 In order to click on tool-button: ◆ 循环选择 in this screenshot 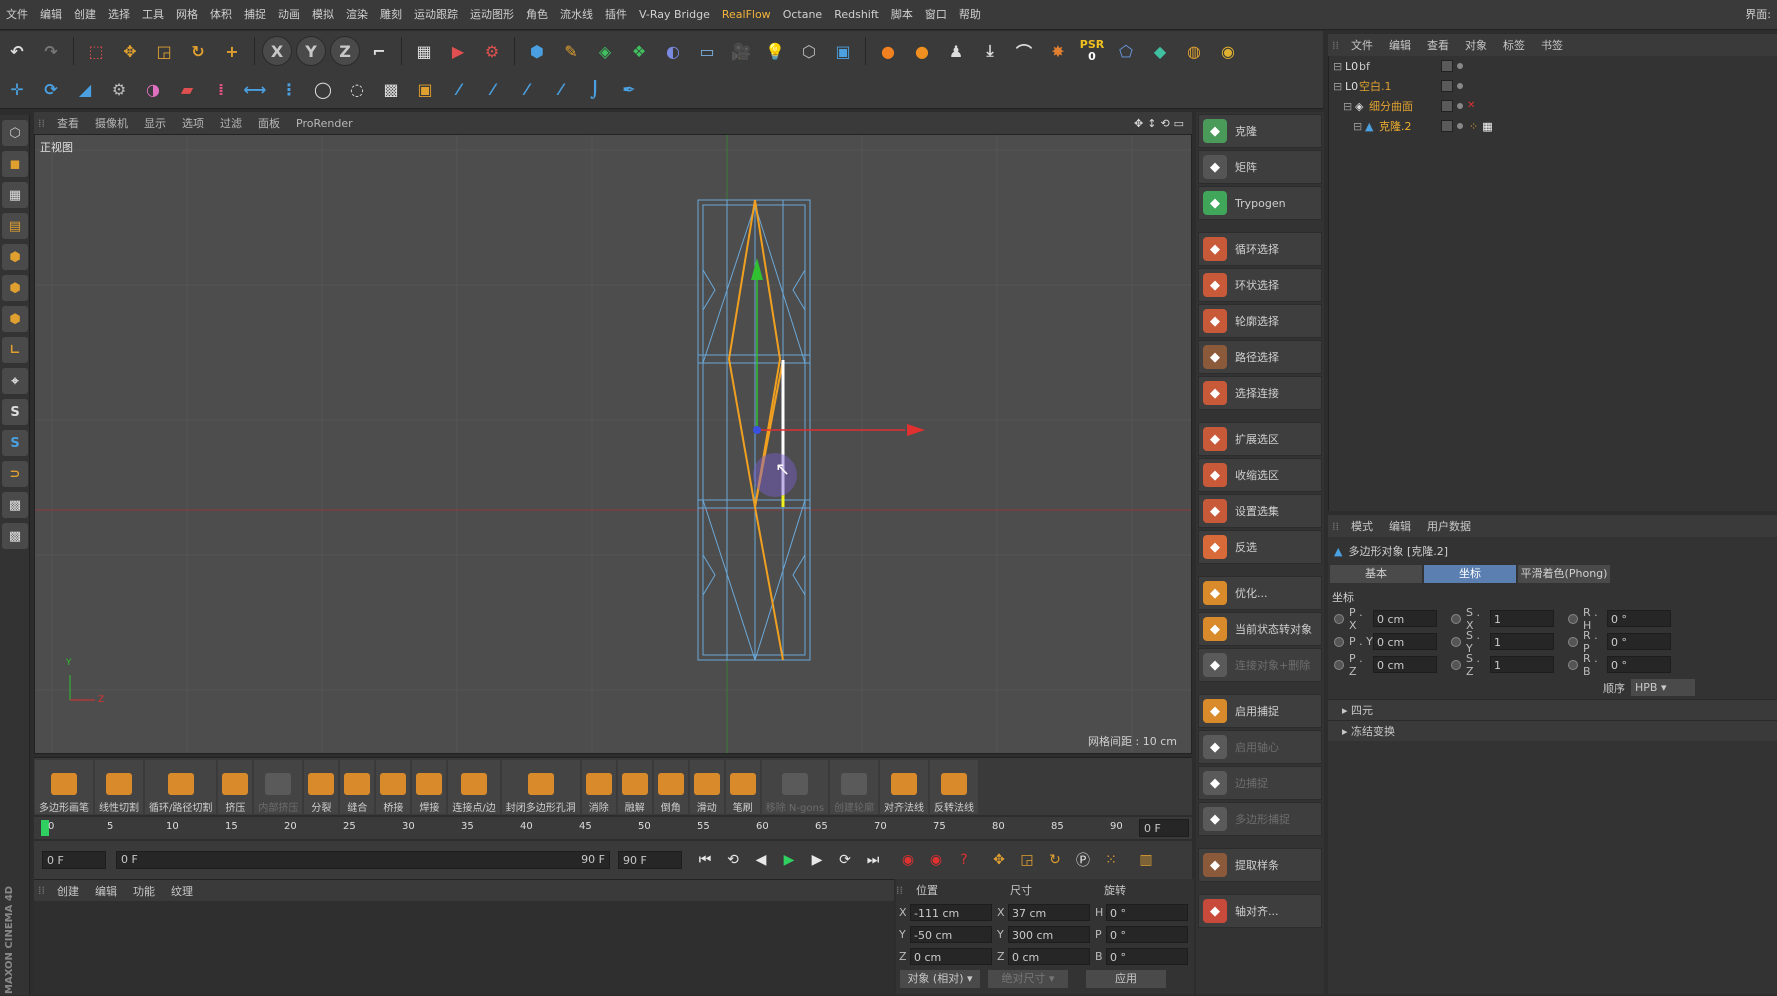, I will do `click(1260, 249)`.